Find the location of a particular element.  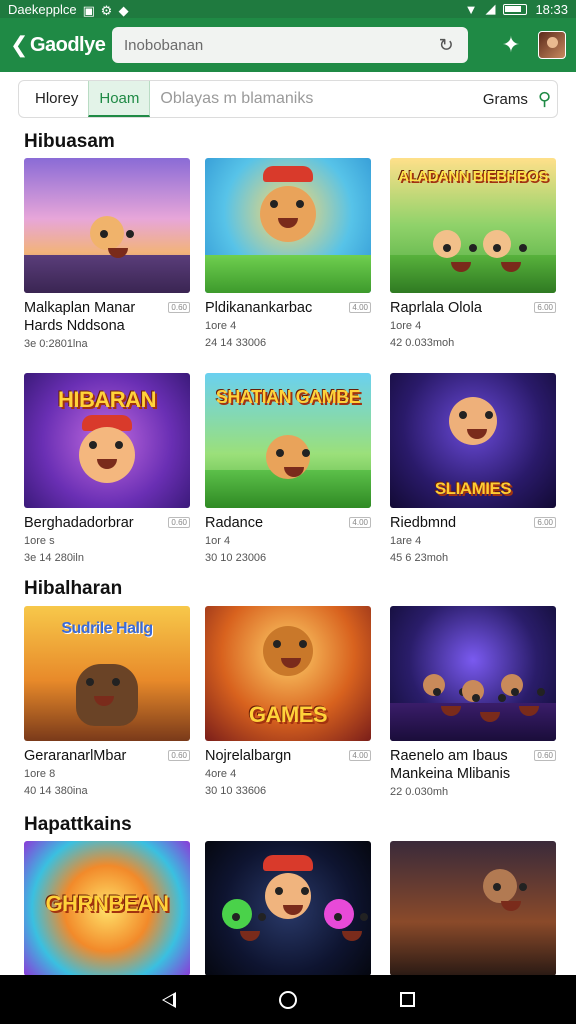

game-thumbnail: SHATIAN GAMBE is located at coordinates (288, 440).